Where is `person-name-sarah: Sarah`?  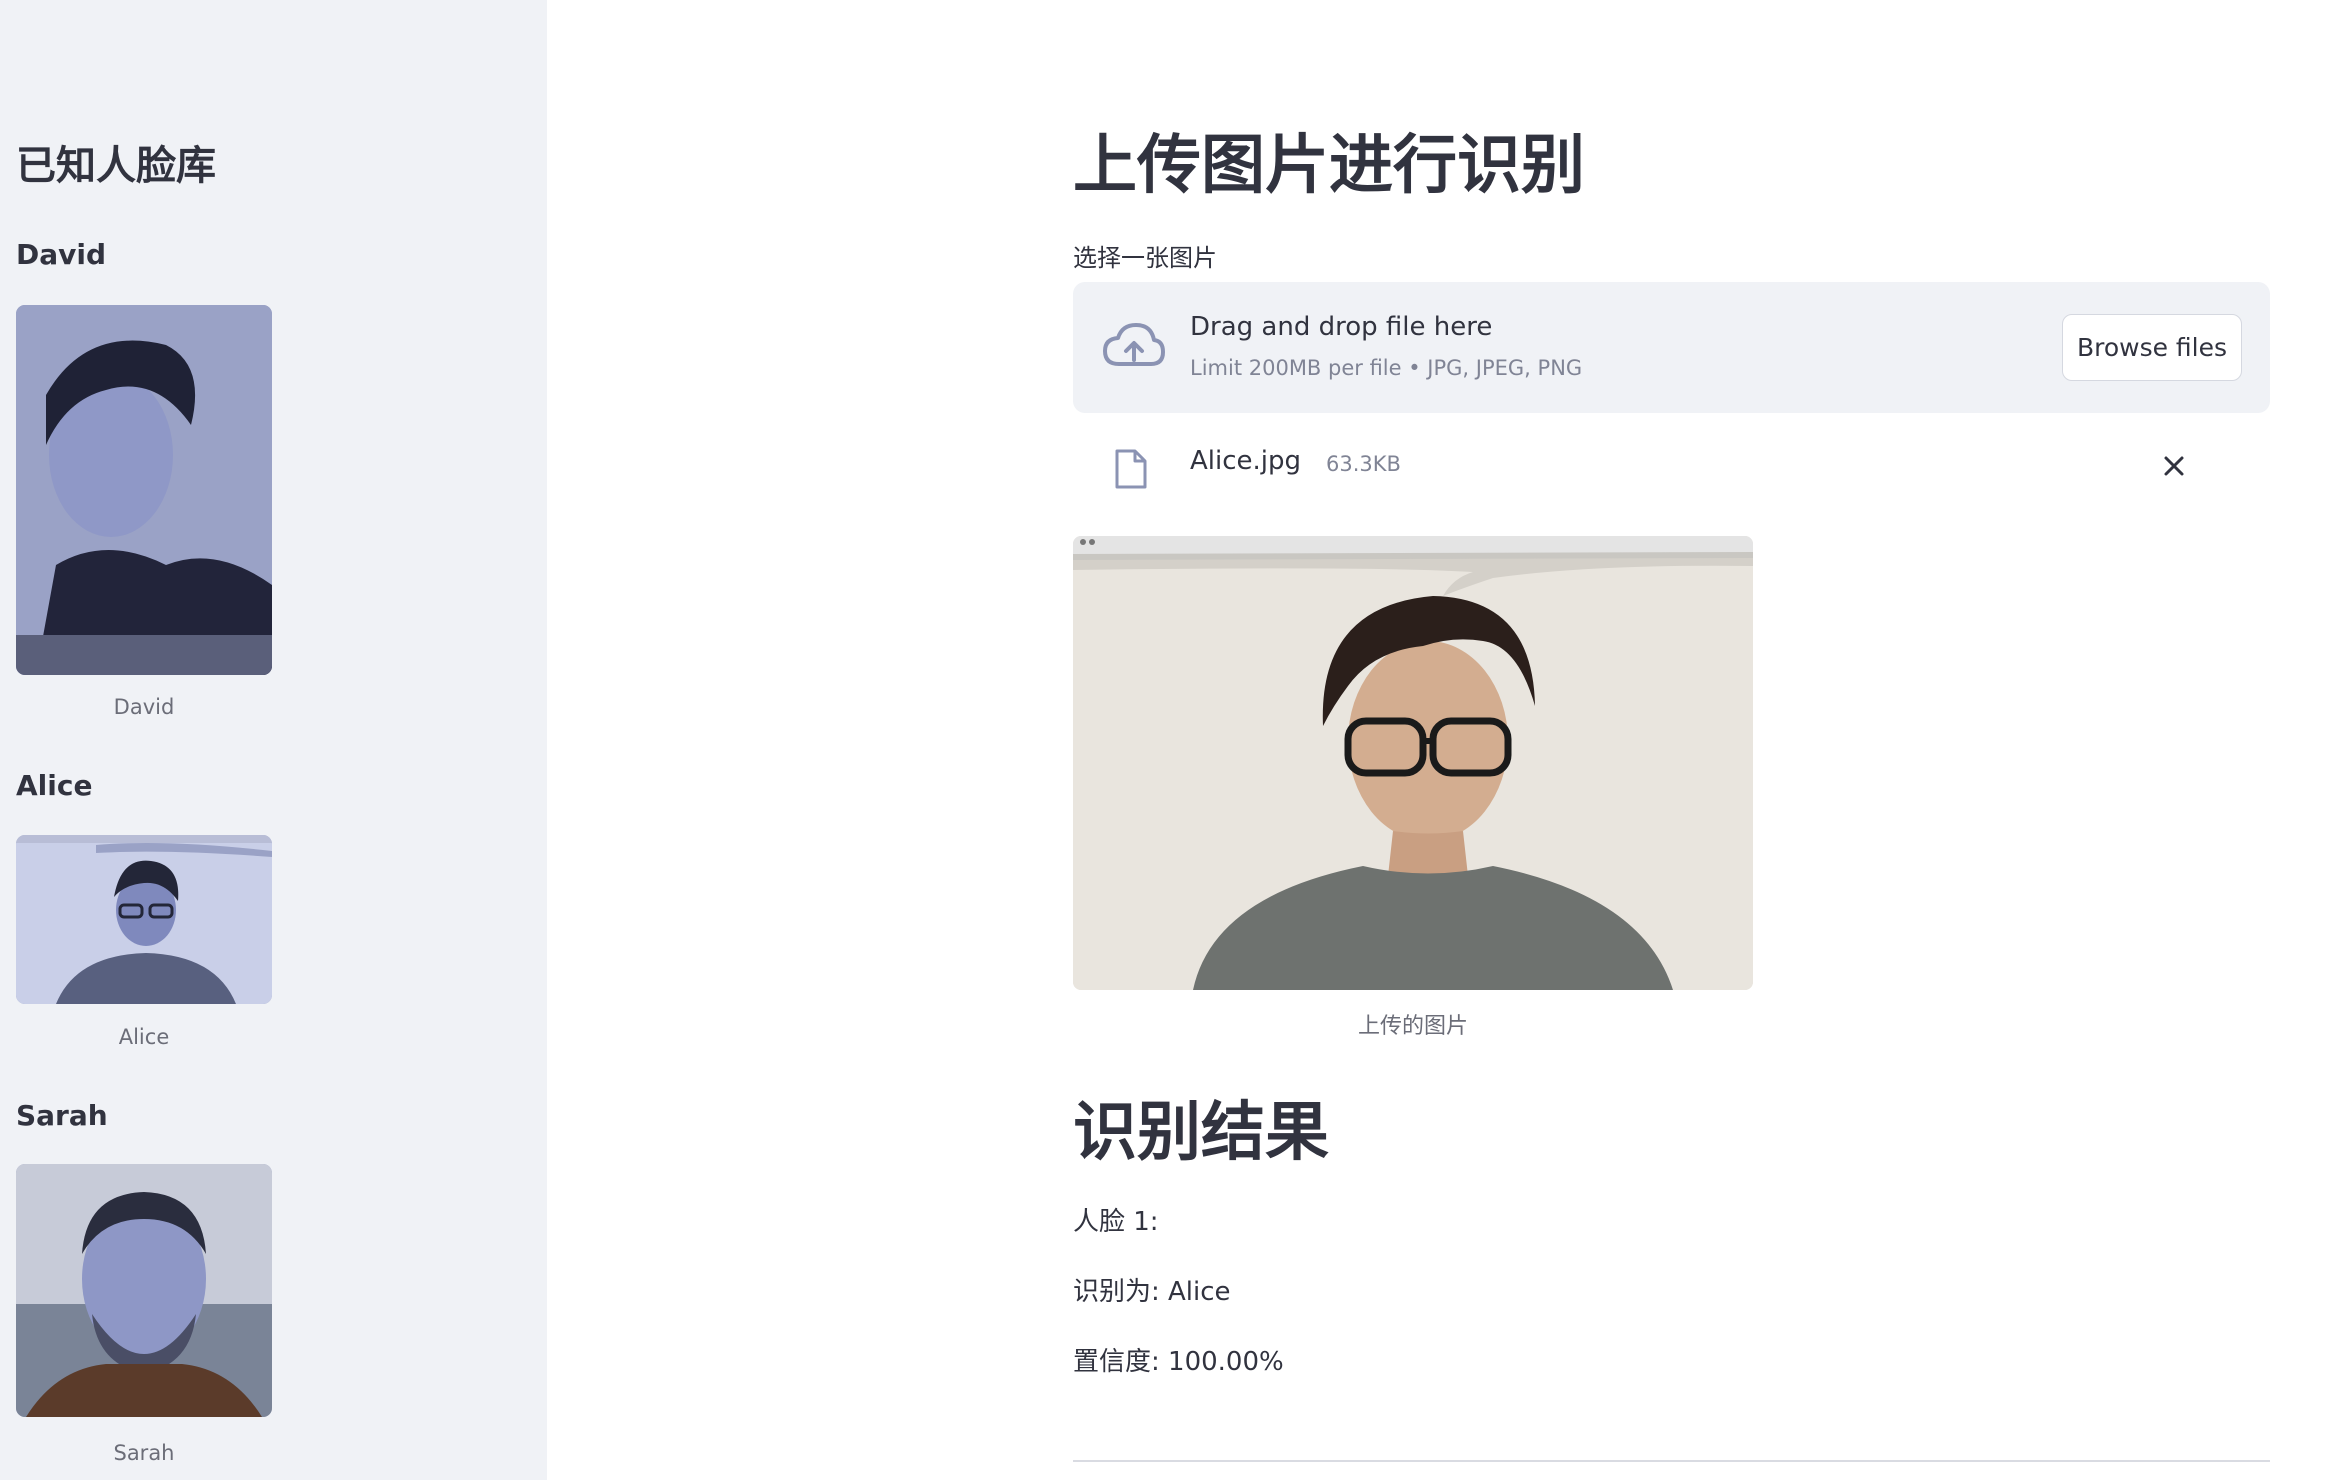
person-name-sarah: Sarah is located at coordinates (62, 1115).